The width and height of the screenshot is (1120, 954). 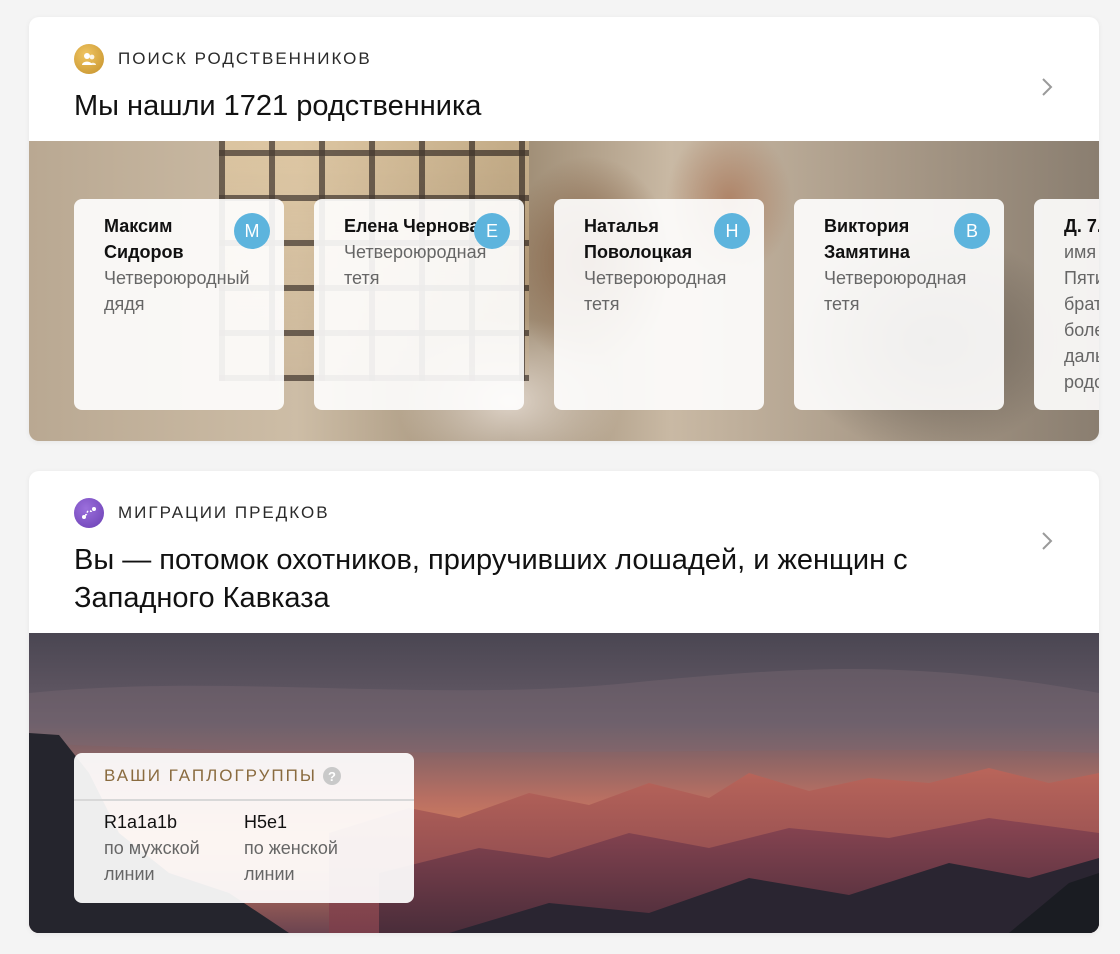 What do you see at coordinates (224, 512) in the screenshot?
I see `migrations-section-title: Миграции предков` at bounding box center [224, 512].